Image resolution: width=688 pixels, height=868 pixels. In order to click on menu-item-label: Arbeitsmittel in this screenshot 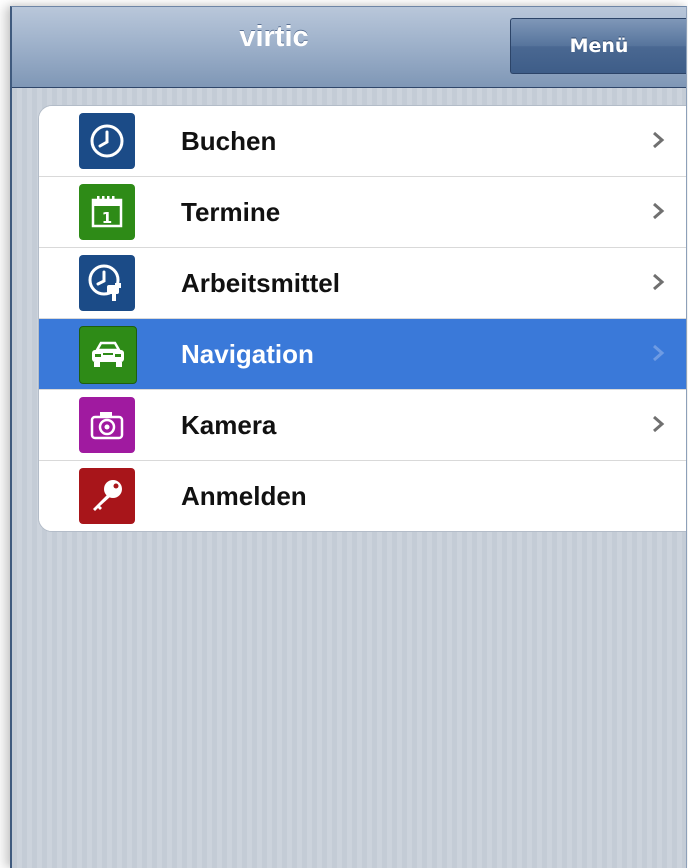, I will do `click(260, 282)`.